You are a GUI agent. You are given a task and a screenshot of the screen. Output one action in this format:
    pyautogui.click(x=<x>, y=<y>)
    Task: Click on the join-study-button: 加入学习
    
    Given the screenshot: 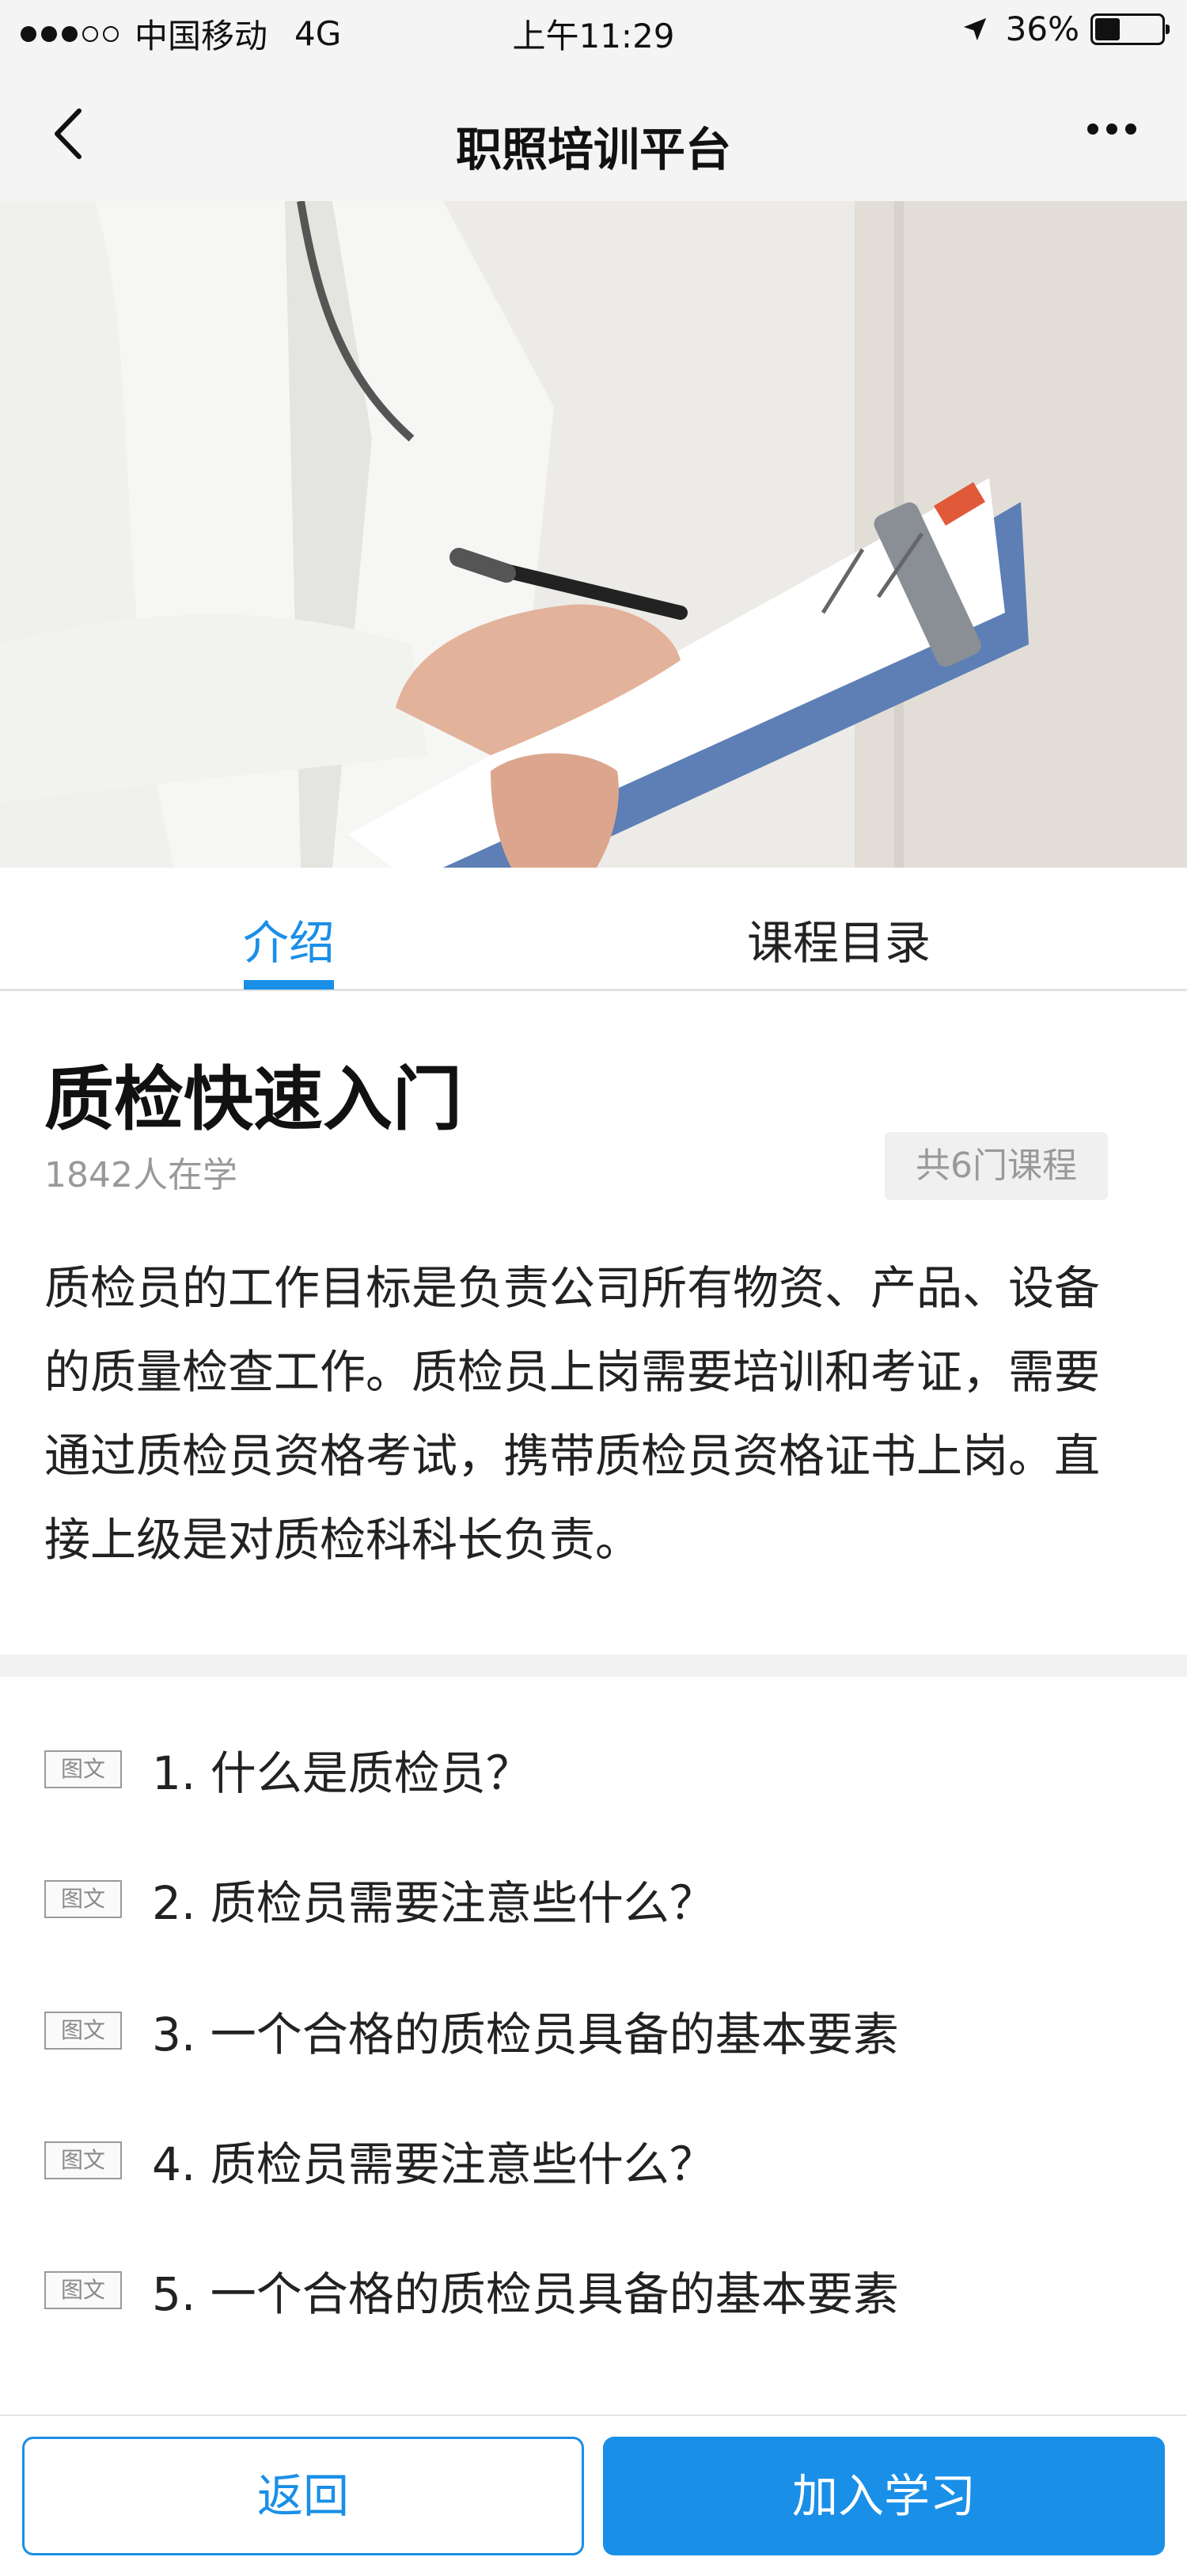 What is the action you would take?
    pyautogui.click(x=884, y=2496)
    